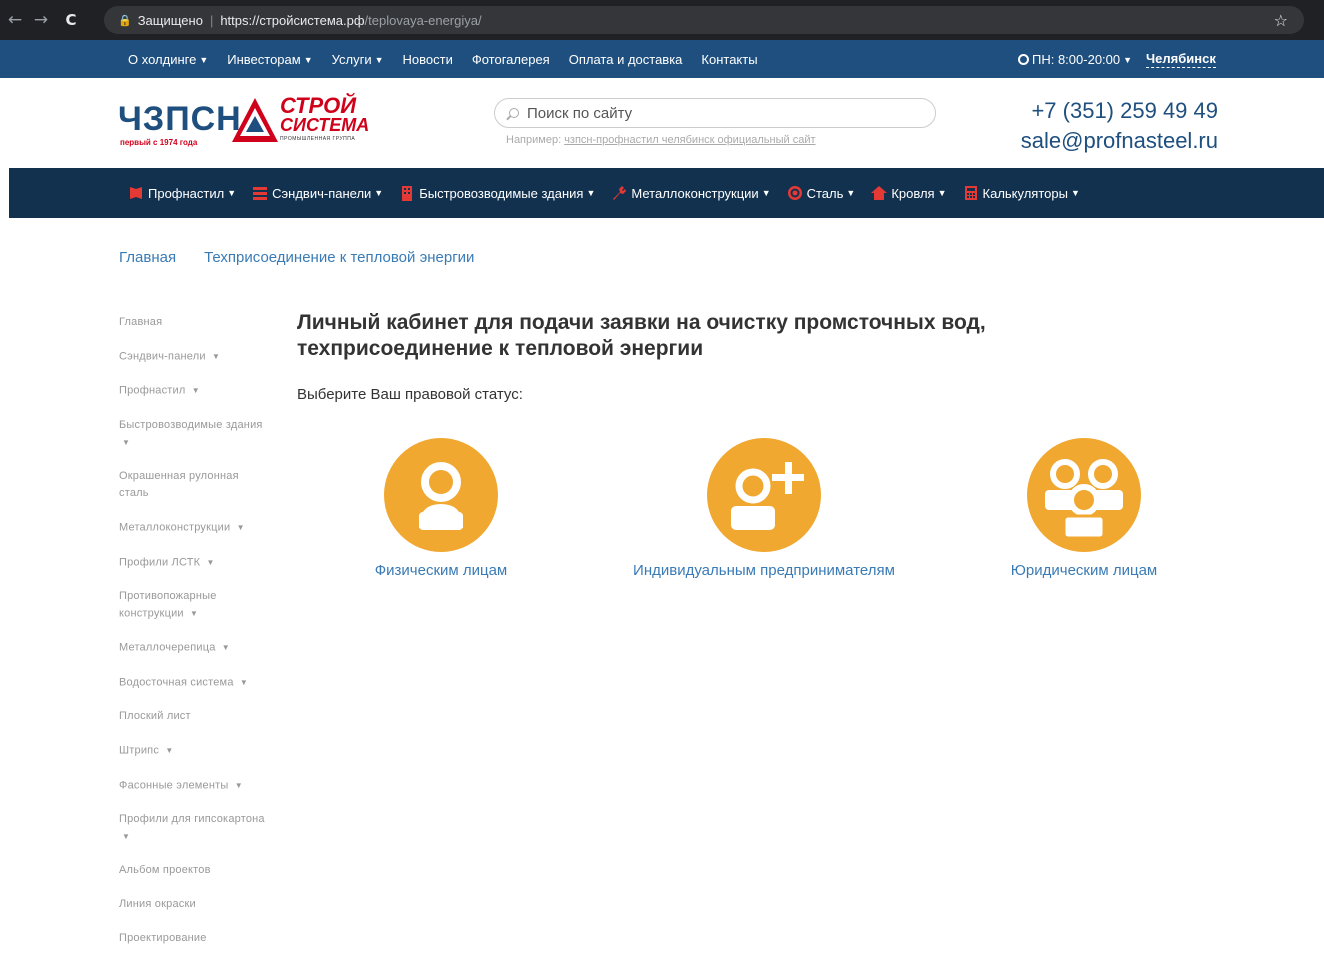 This screenshot has height=964, width=1324. What do you see at coordinates (71, 20) in the screenshot?
I see `reload-icon: C` at bounding box center [71, 20].